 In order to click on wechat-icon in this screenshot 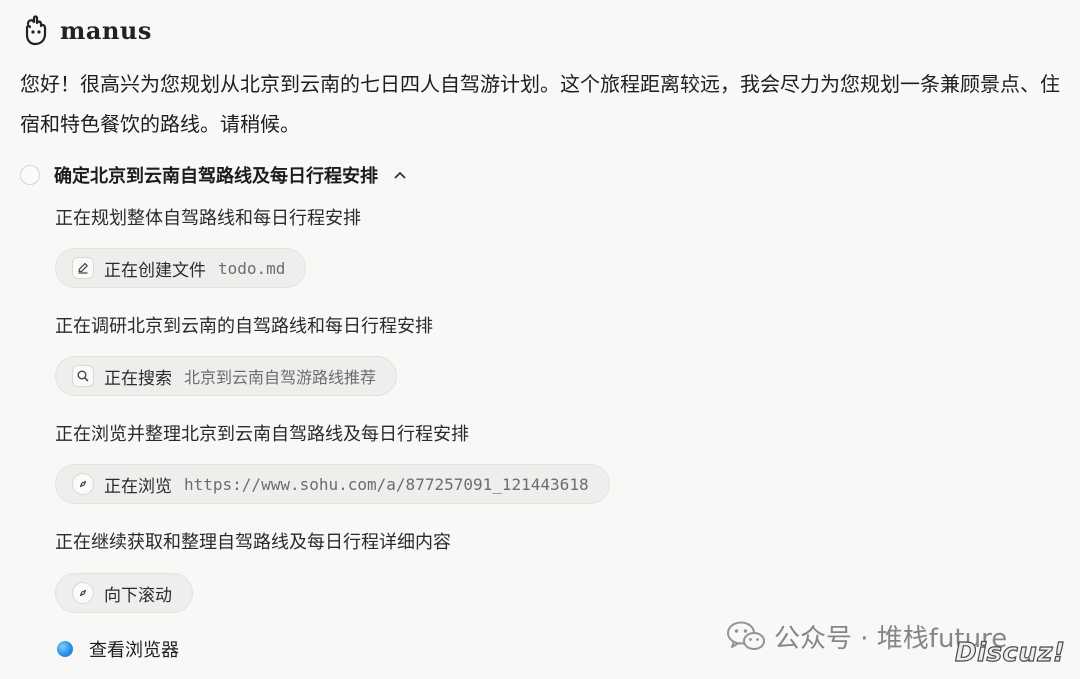, I will do `click(746, 635)`.